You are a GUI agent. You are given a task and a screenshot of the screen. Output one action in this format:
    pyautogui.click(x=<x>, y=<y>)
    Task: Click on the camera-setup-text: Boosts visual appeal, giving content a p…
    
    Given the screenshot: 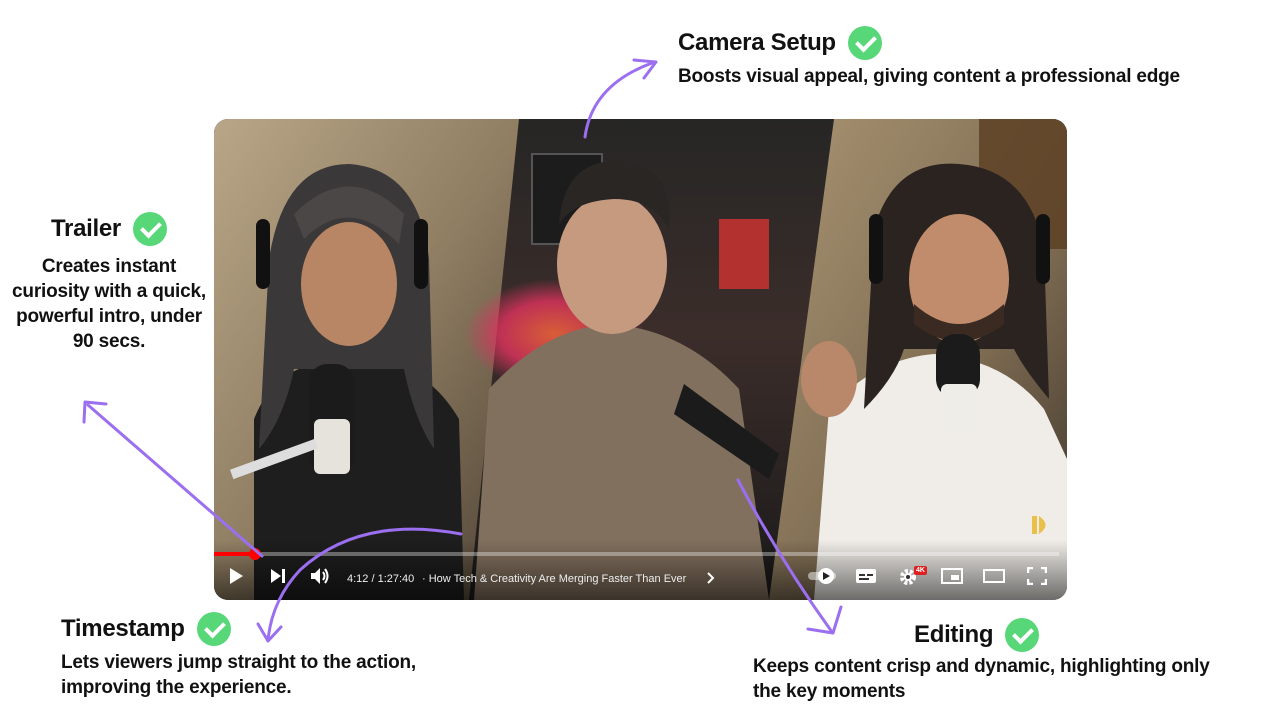 What is the action you would take?
    pyautogui.click(x=929, y=76)
    